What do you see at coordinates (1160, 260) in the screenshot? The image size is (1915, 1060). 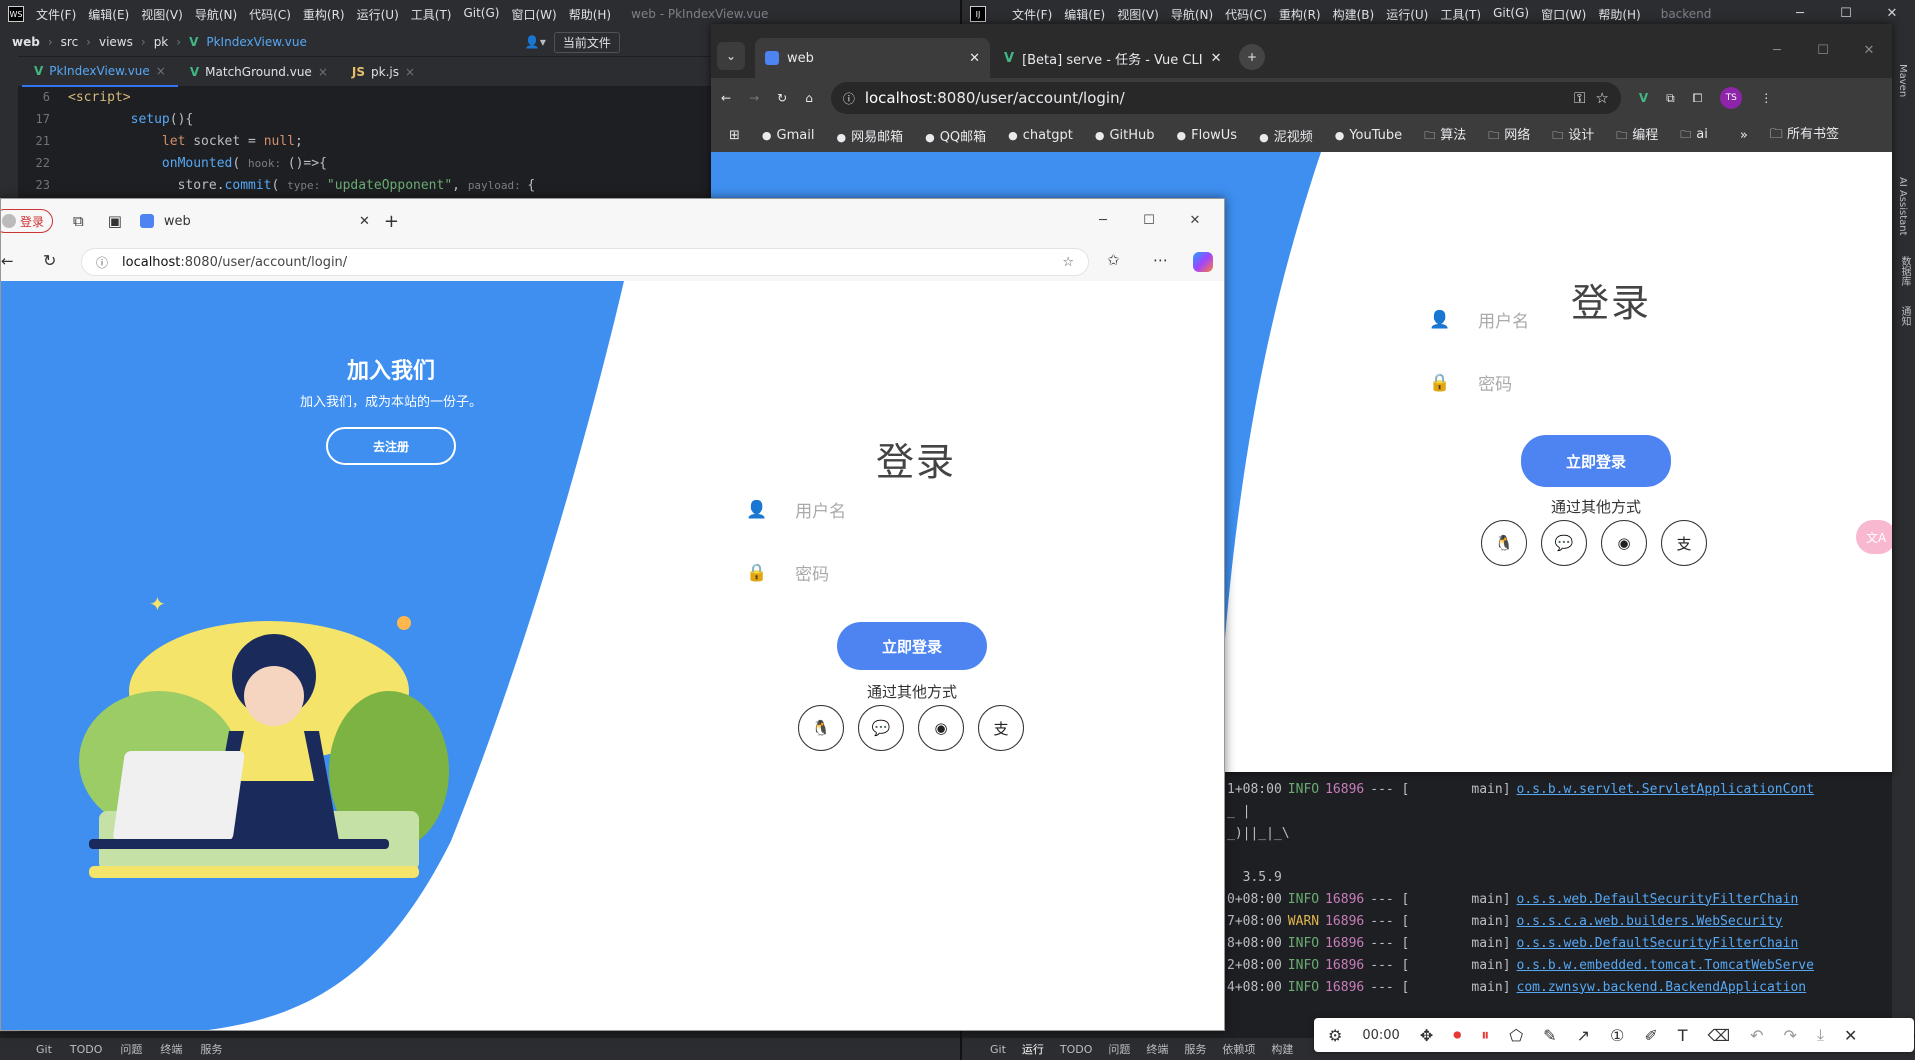 I see `settings-more-icon: ⋯` at bounding box center [1160, 260].